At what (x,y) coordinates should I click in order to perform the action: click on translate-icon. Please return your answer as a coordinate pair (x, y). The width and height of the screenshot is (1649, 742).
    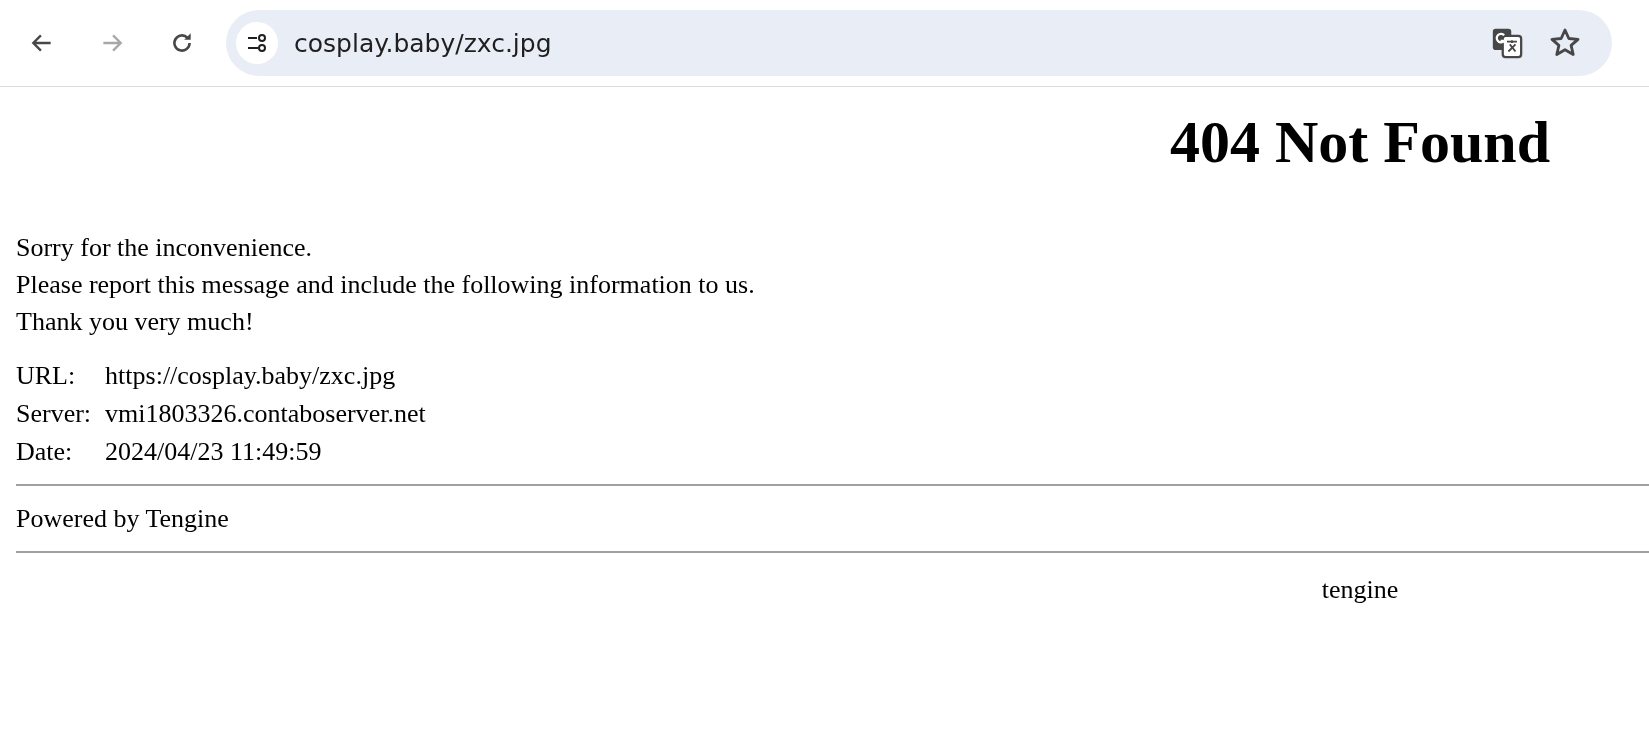
    Looking at the image, I should click on (1507, 43).